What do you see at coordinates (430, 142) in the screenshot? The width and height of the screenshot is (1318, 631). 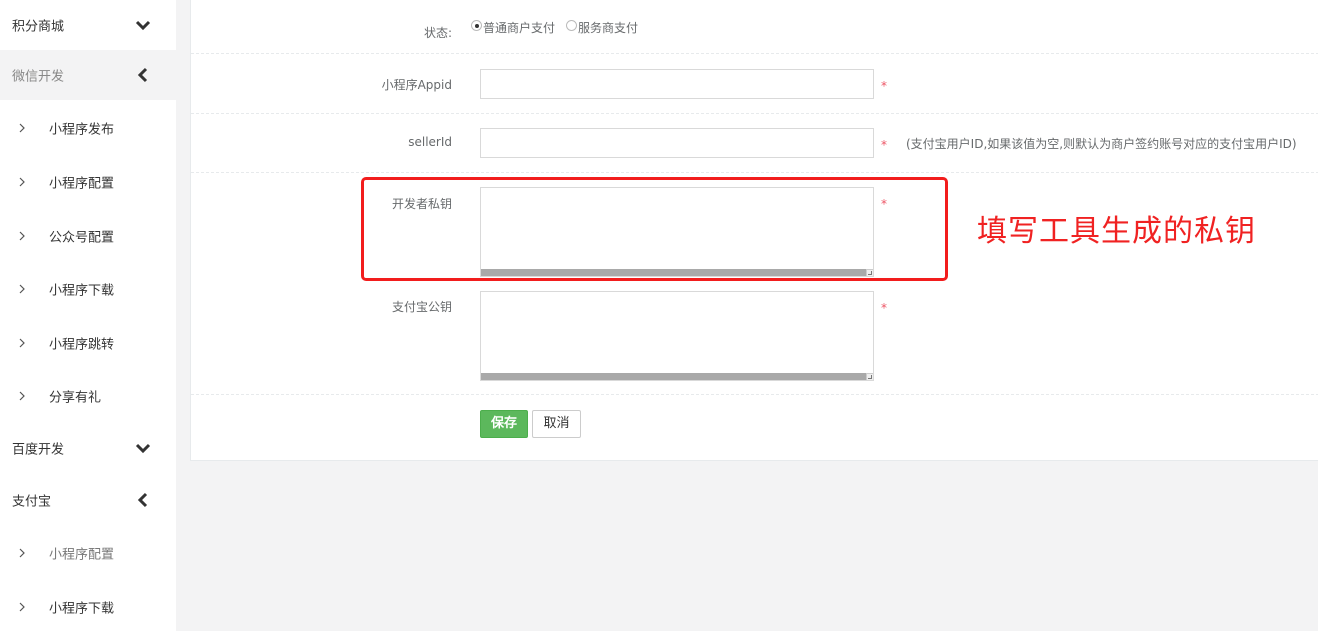 I see `sellerid-label: sellerId` at bounding box center [430, 142].